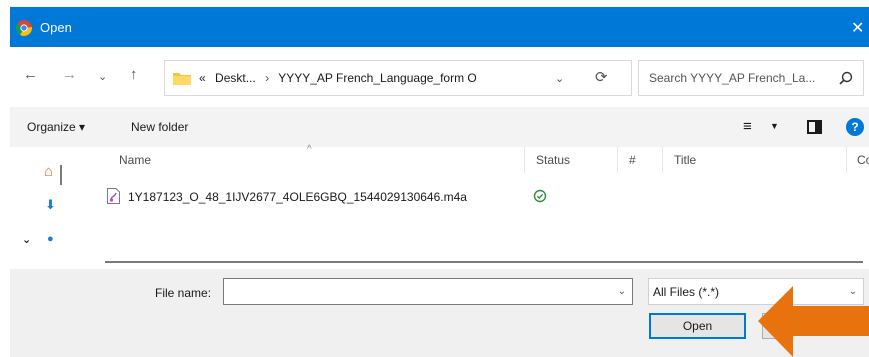 The height and width of the screenshot is (357, 869). What do you see at coordinates (540, 196) in the screenshot?
I see `check-circle-icon` at bounding box center [540, 196].